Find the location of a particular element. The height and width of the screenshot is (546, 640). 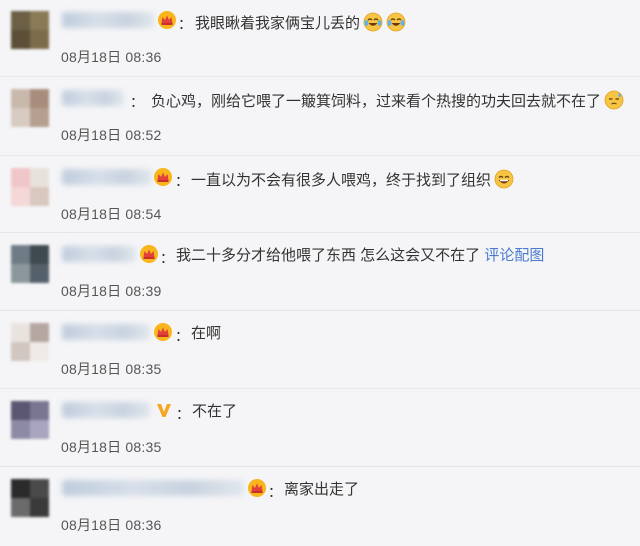

comment-time: 08月18日 08:54 is located at coordinates (111, 214).